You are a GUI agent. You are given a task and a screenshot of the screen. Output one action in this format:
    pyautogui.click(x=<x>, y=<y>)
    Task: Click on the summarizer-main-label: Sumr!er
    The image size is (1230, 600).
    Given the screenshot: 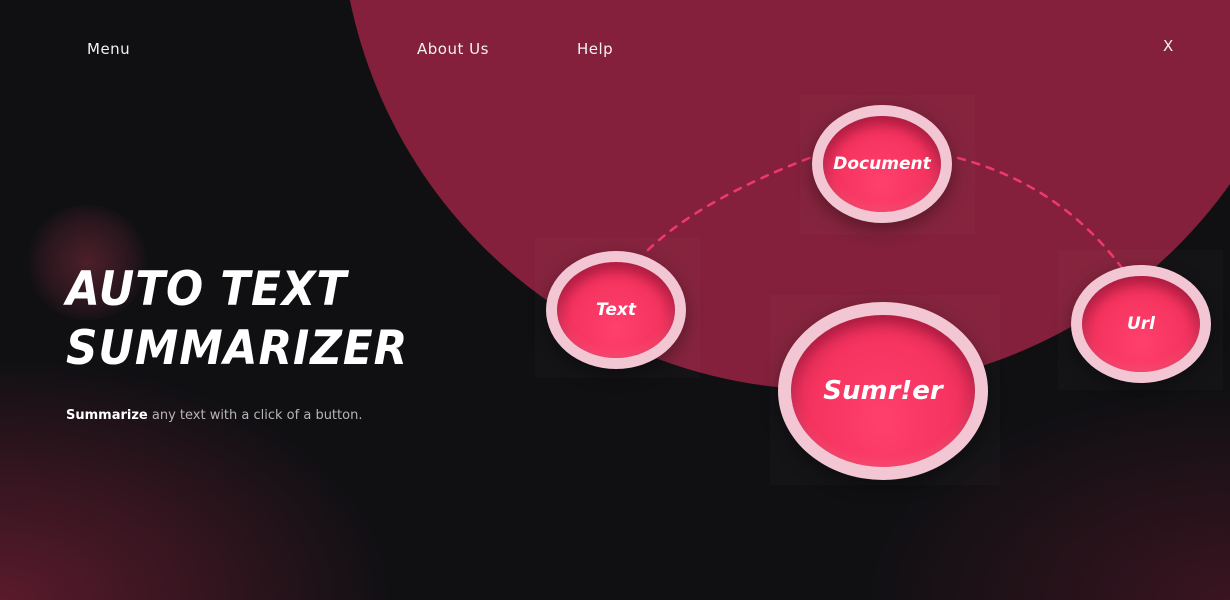 What is the action you would take?
    pyautogui.click(x=883, y=391)
    